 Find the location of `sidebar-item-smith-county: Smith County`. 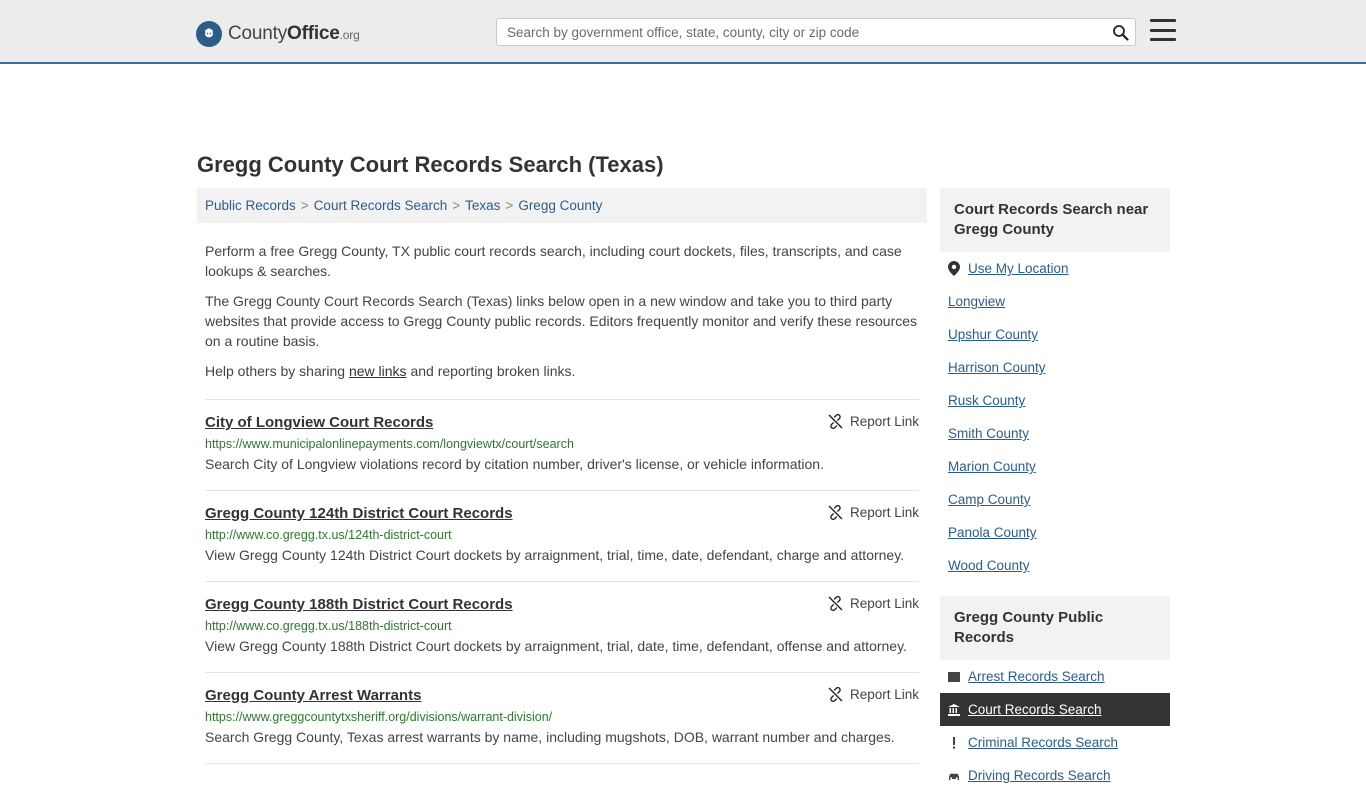

sidebar-item-smith-county: Smith County is located at coordinates (1055, 433).